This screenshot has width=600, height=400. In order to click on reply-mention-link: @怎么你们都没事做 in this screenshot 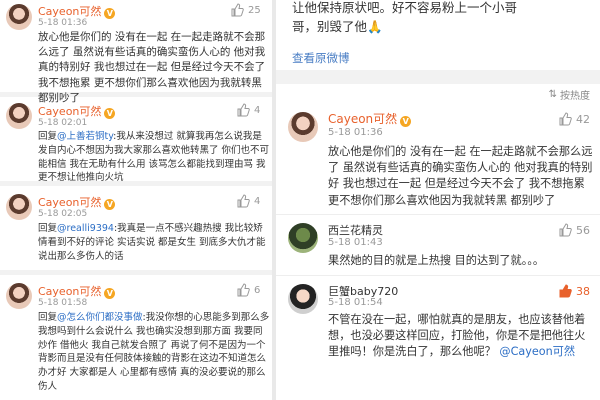, I will do `click(100, 317)`.